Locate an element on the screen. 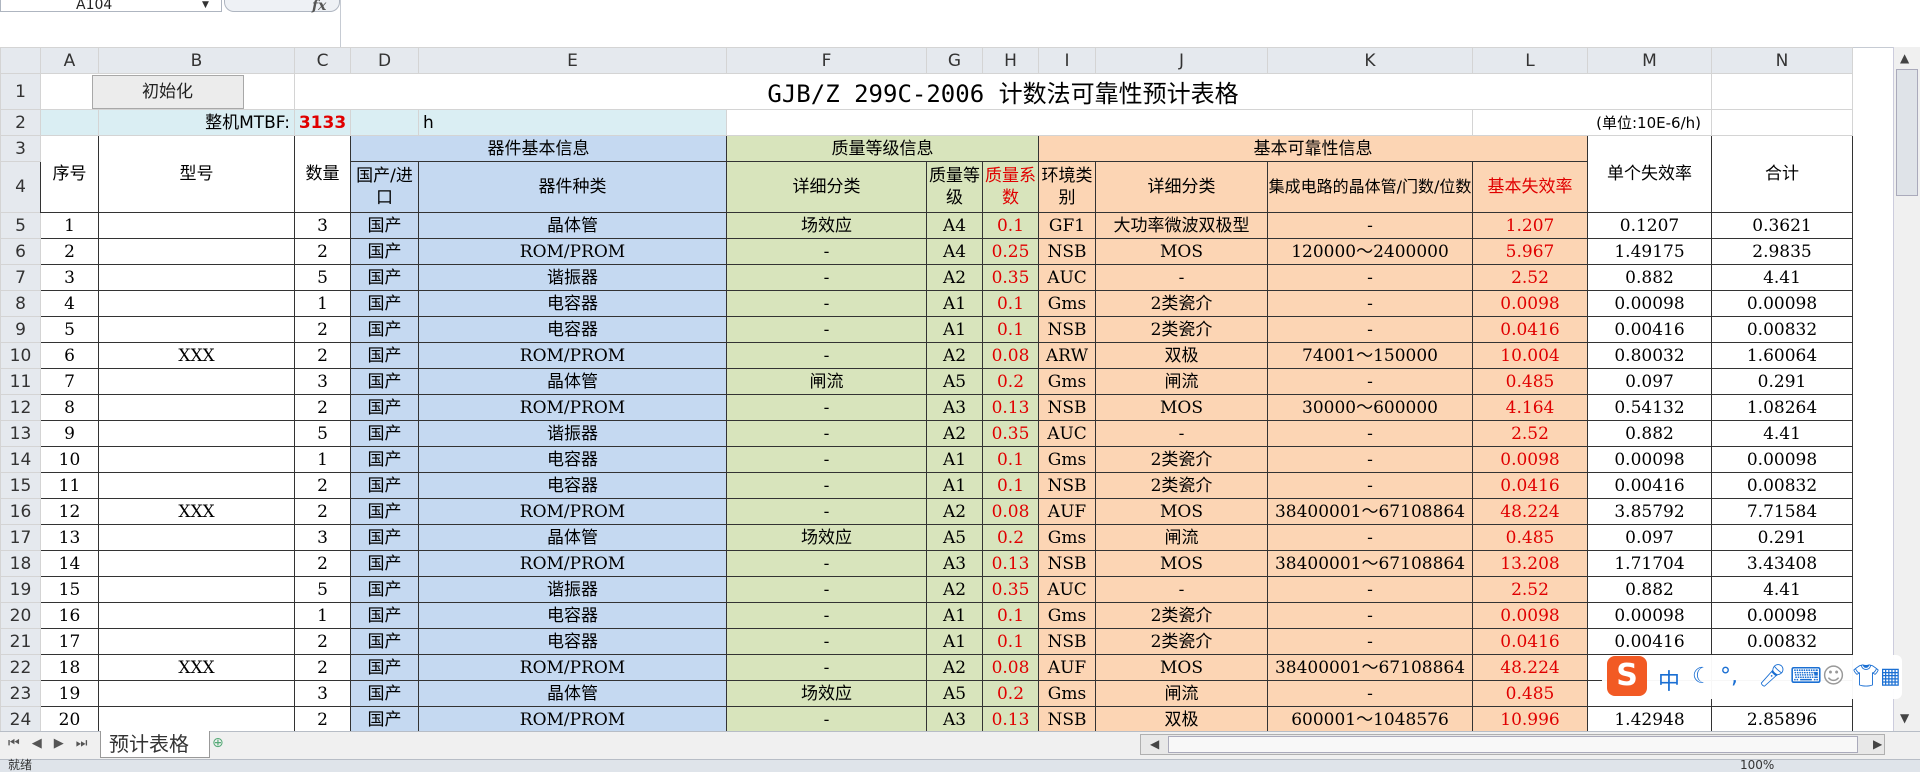  cell-total: 2.85896 is located at coordinates (1782, 718).